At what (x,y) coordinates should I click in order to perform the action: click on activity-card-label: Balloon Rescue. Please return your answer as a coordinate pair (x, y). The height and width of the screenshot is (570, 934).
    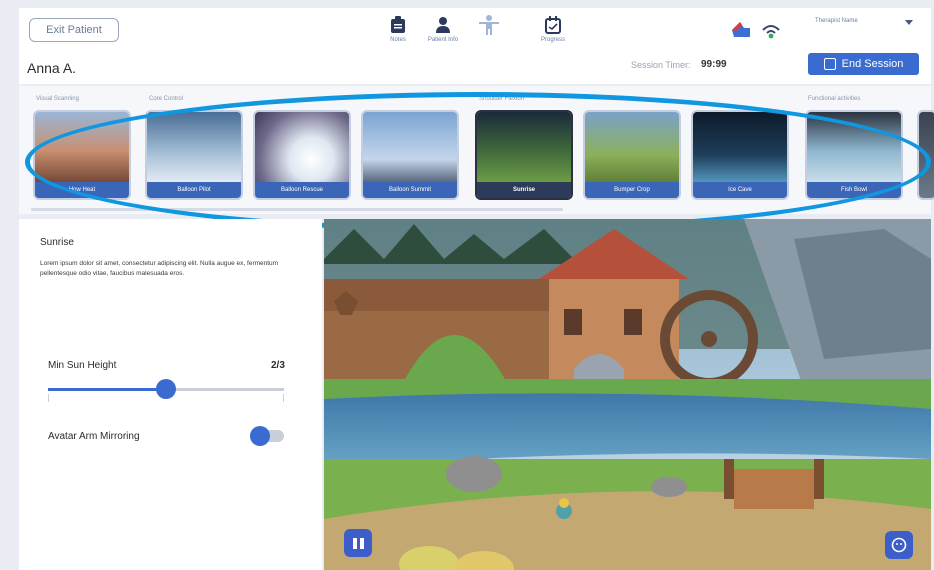
    Looking at the image, I should click on (302, 190).